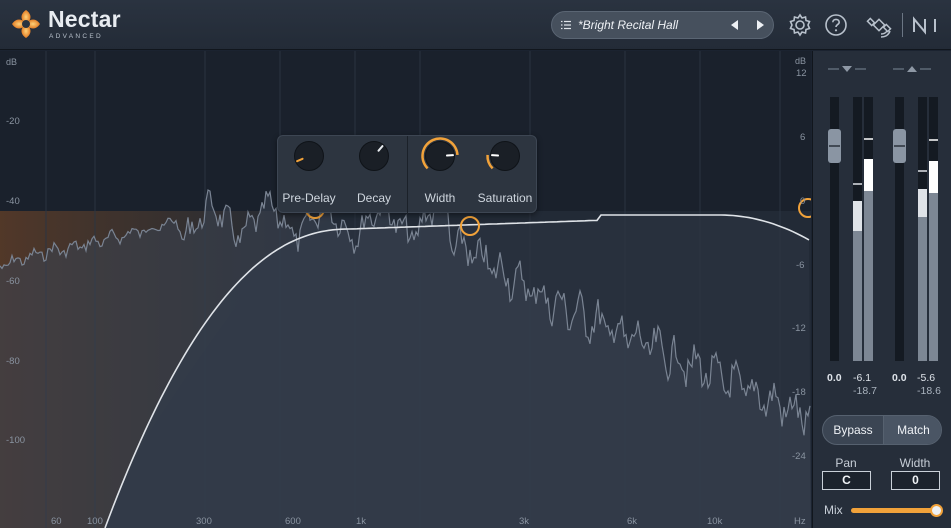 The width and height of the screenshot is (951, 528). I want to click on decay-knob, so click(374, 156).